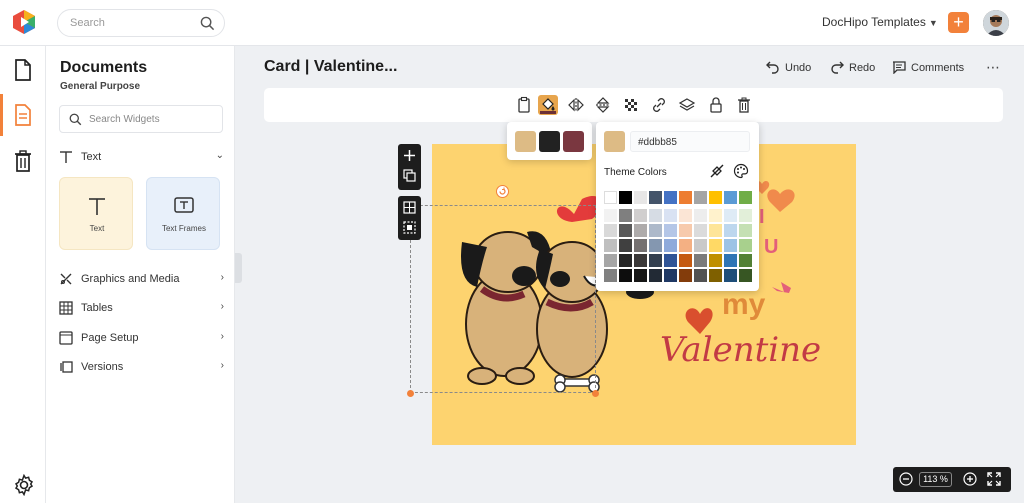  Describe the element at coordinates (141, 119) in the screenshot. I see `widget-search-input: Search Widgets` at that location.